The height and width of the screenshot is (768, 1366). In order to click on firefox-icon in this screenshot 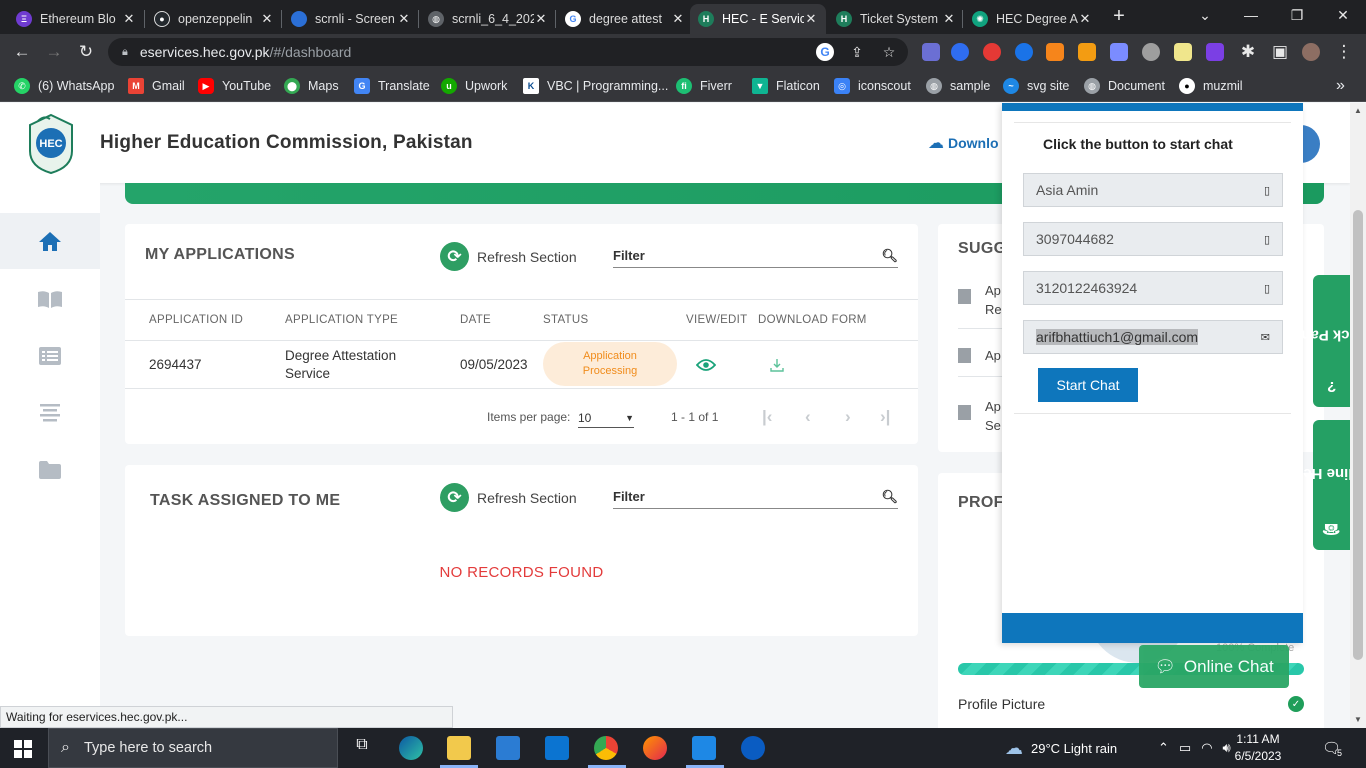, I will do `click(655, 748)`.